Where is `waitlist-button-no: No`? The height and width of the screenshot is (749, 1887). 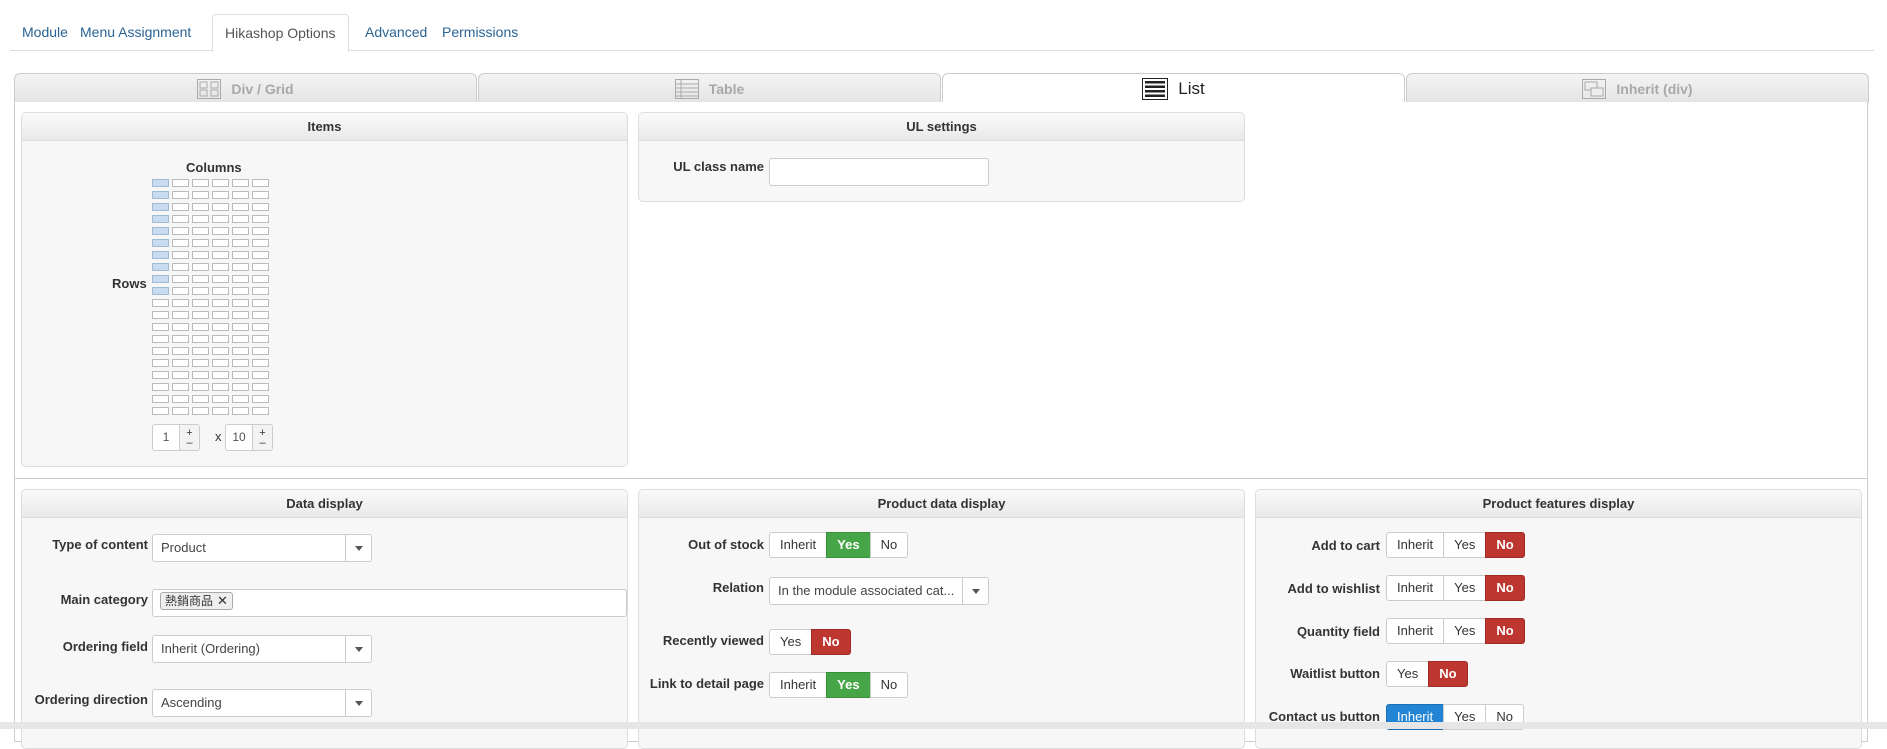 waitlist-button-no: No is located at coordinates (1448, 674).